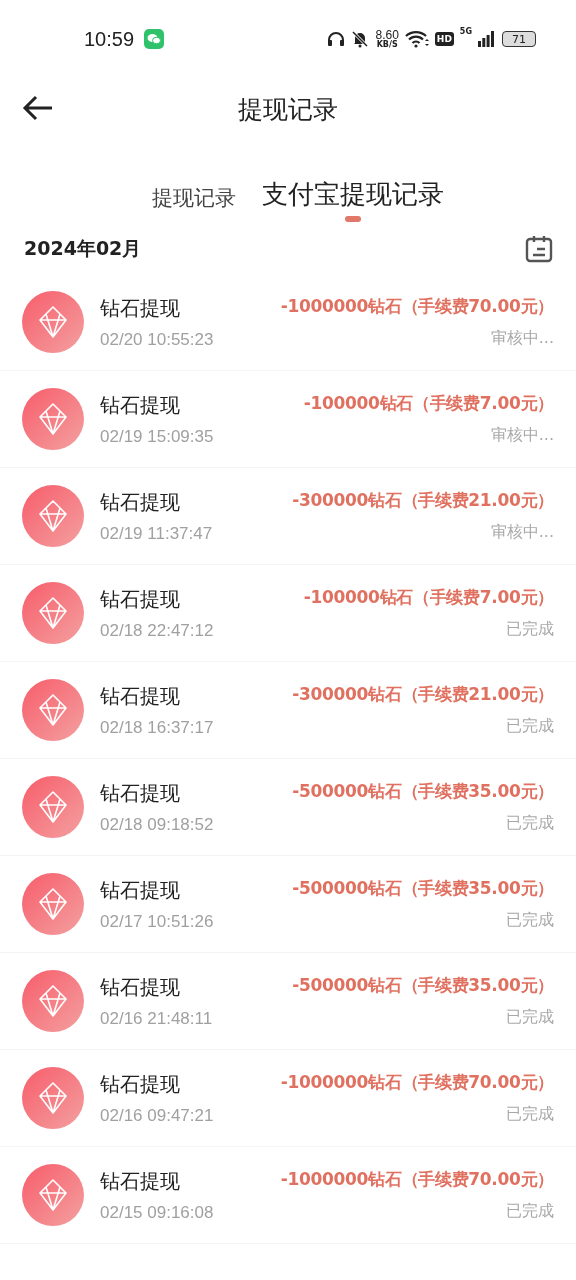  Describe the element at coordinates (157, 824) in the screenshot. I see `record-time: 02/18 09:18:52` at that location.